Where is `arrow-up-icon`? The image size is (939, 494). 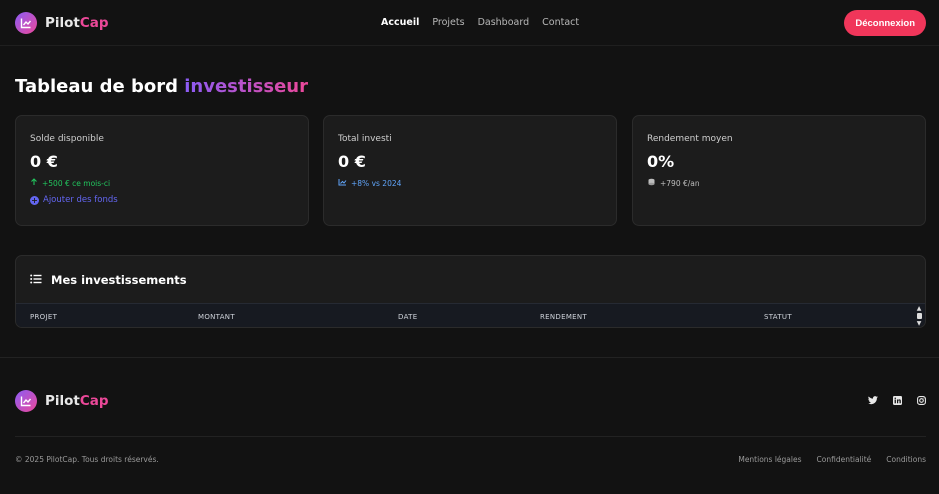 arrow-up-icon is located at coordinates (34, 183).